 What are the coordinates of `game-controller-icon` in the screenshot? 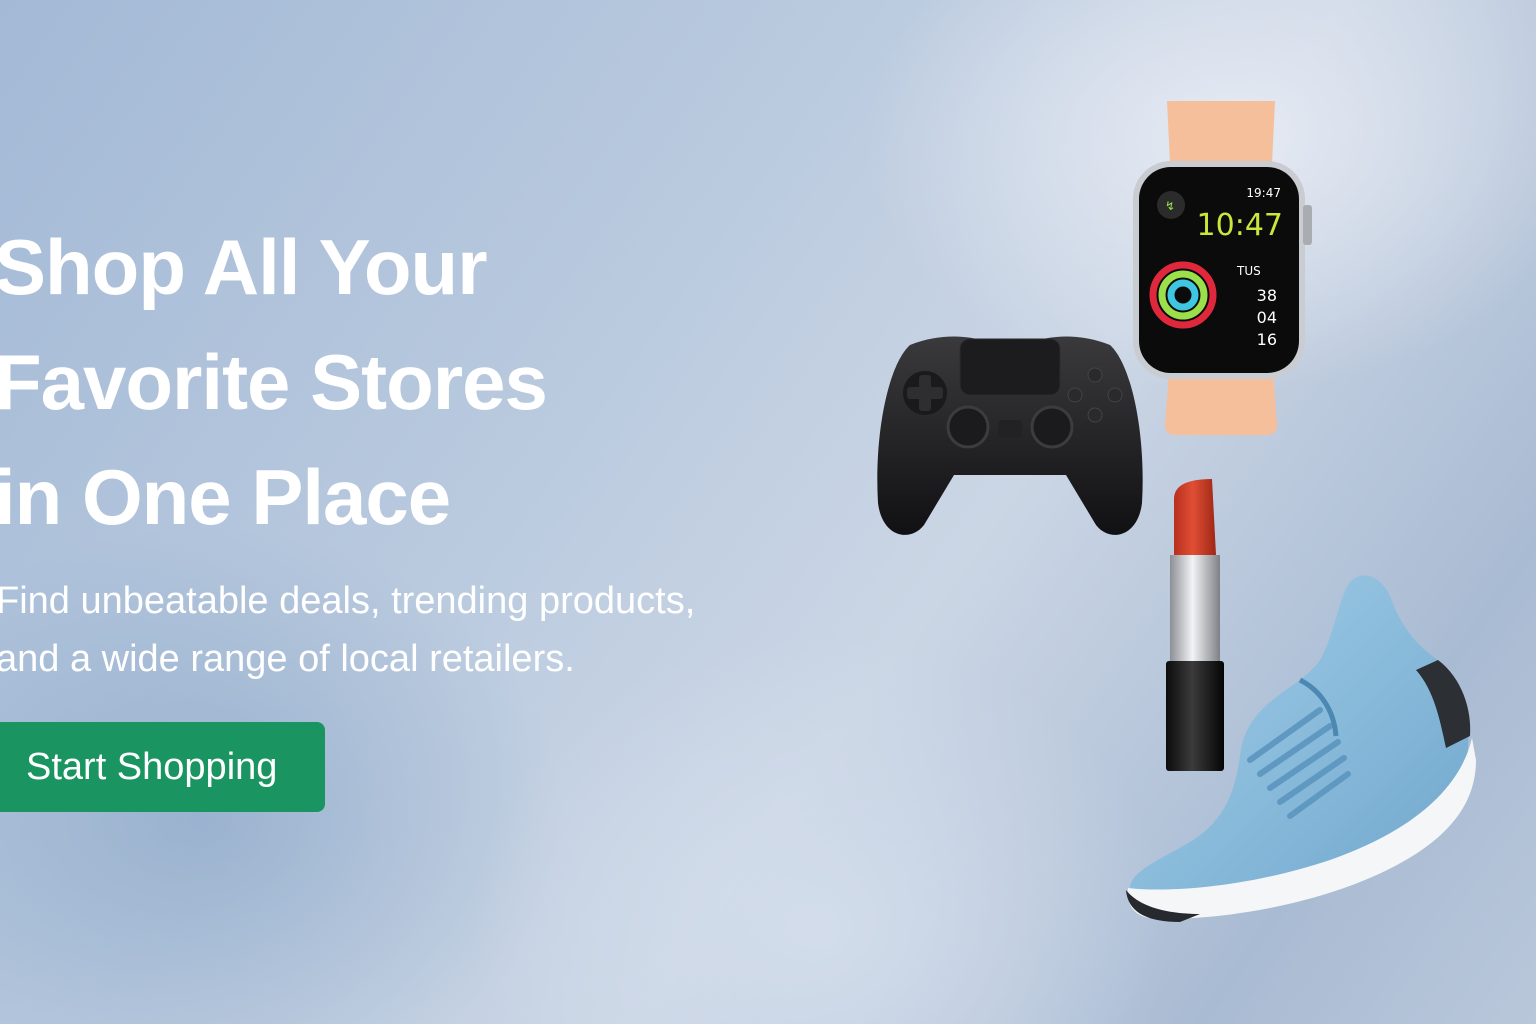 It's located at (1010, 435).